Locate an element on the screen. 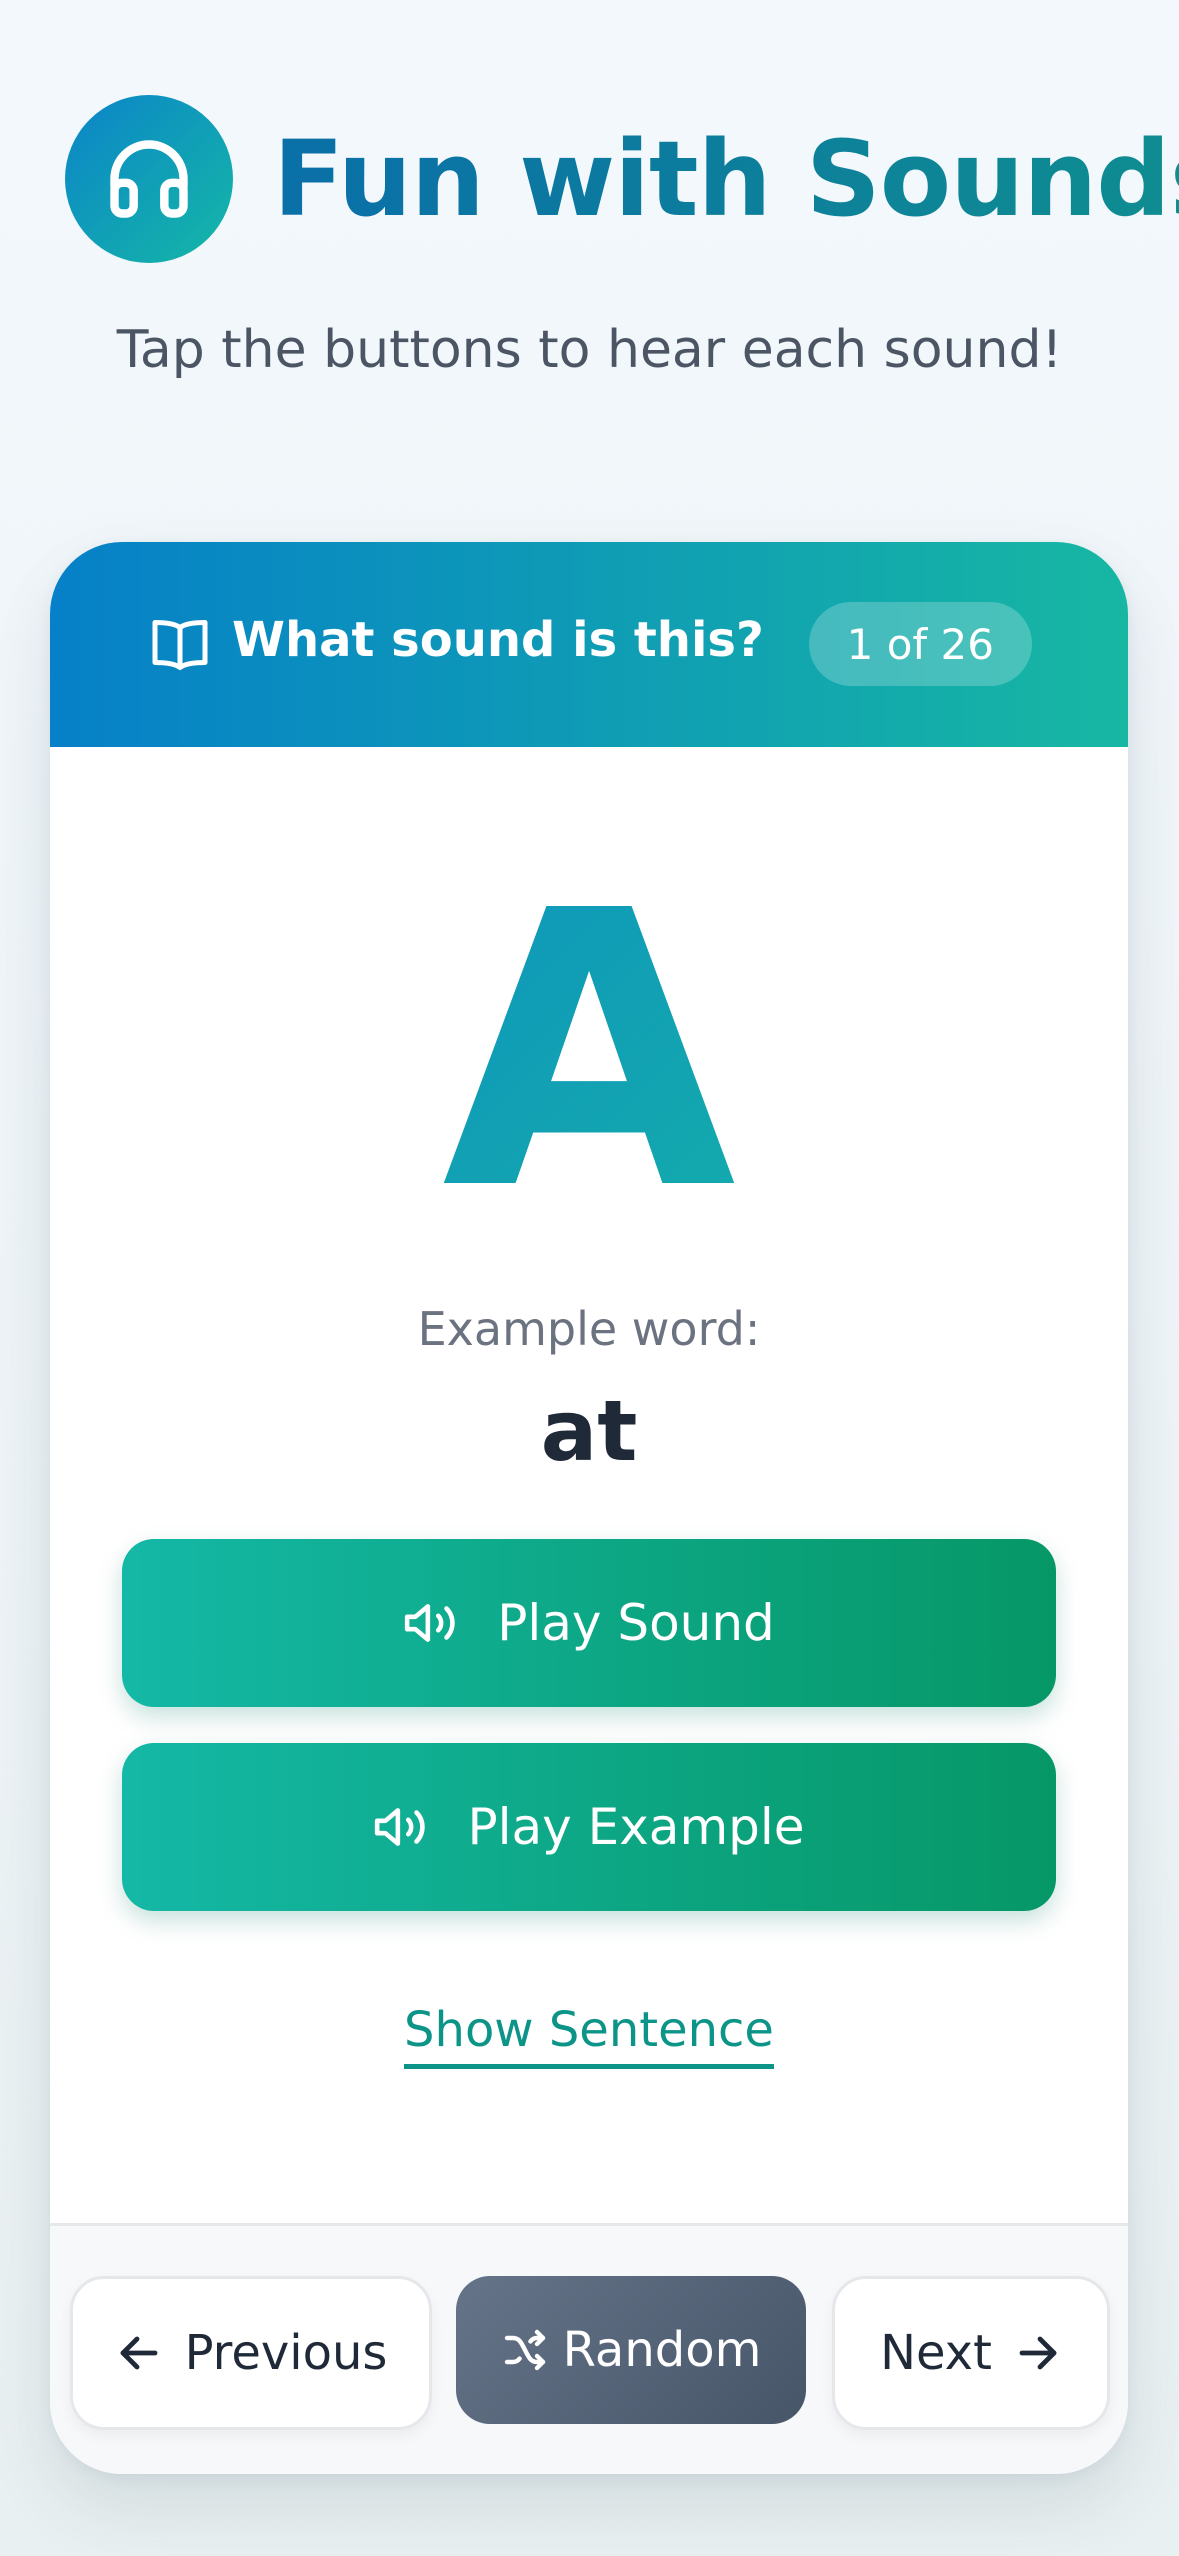 The width and height of the screenshot is (1179, 2556). card-header: What sound is this? 1 of 26 is located at coordinates (589, 644).